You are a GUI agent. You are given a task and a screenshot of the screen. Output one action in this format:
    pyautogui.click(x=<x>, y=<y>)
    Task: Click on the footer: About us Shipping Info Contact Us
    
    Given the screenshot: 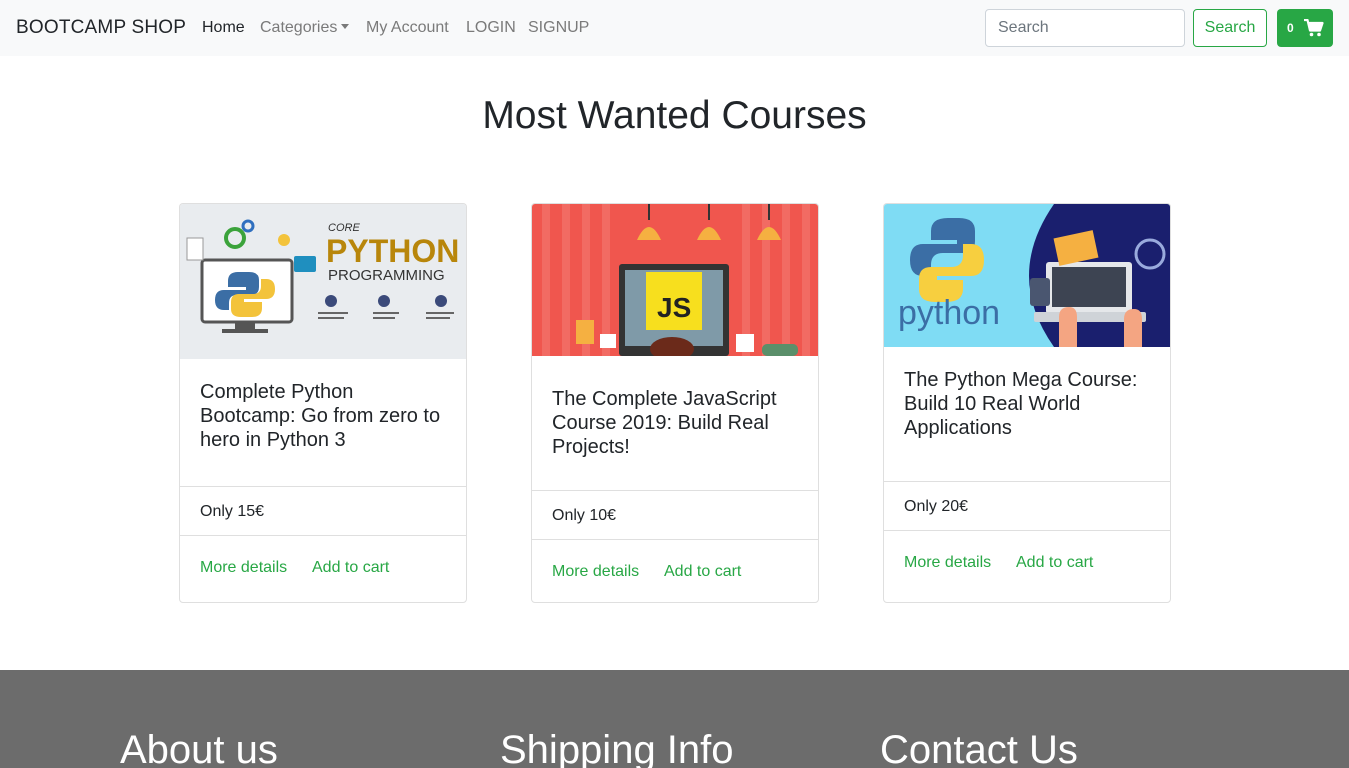 What is the action you would take?
    pyautogui.click(x=674, y=719)
    